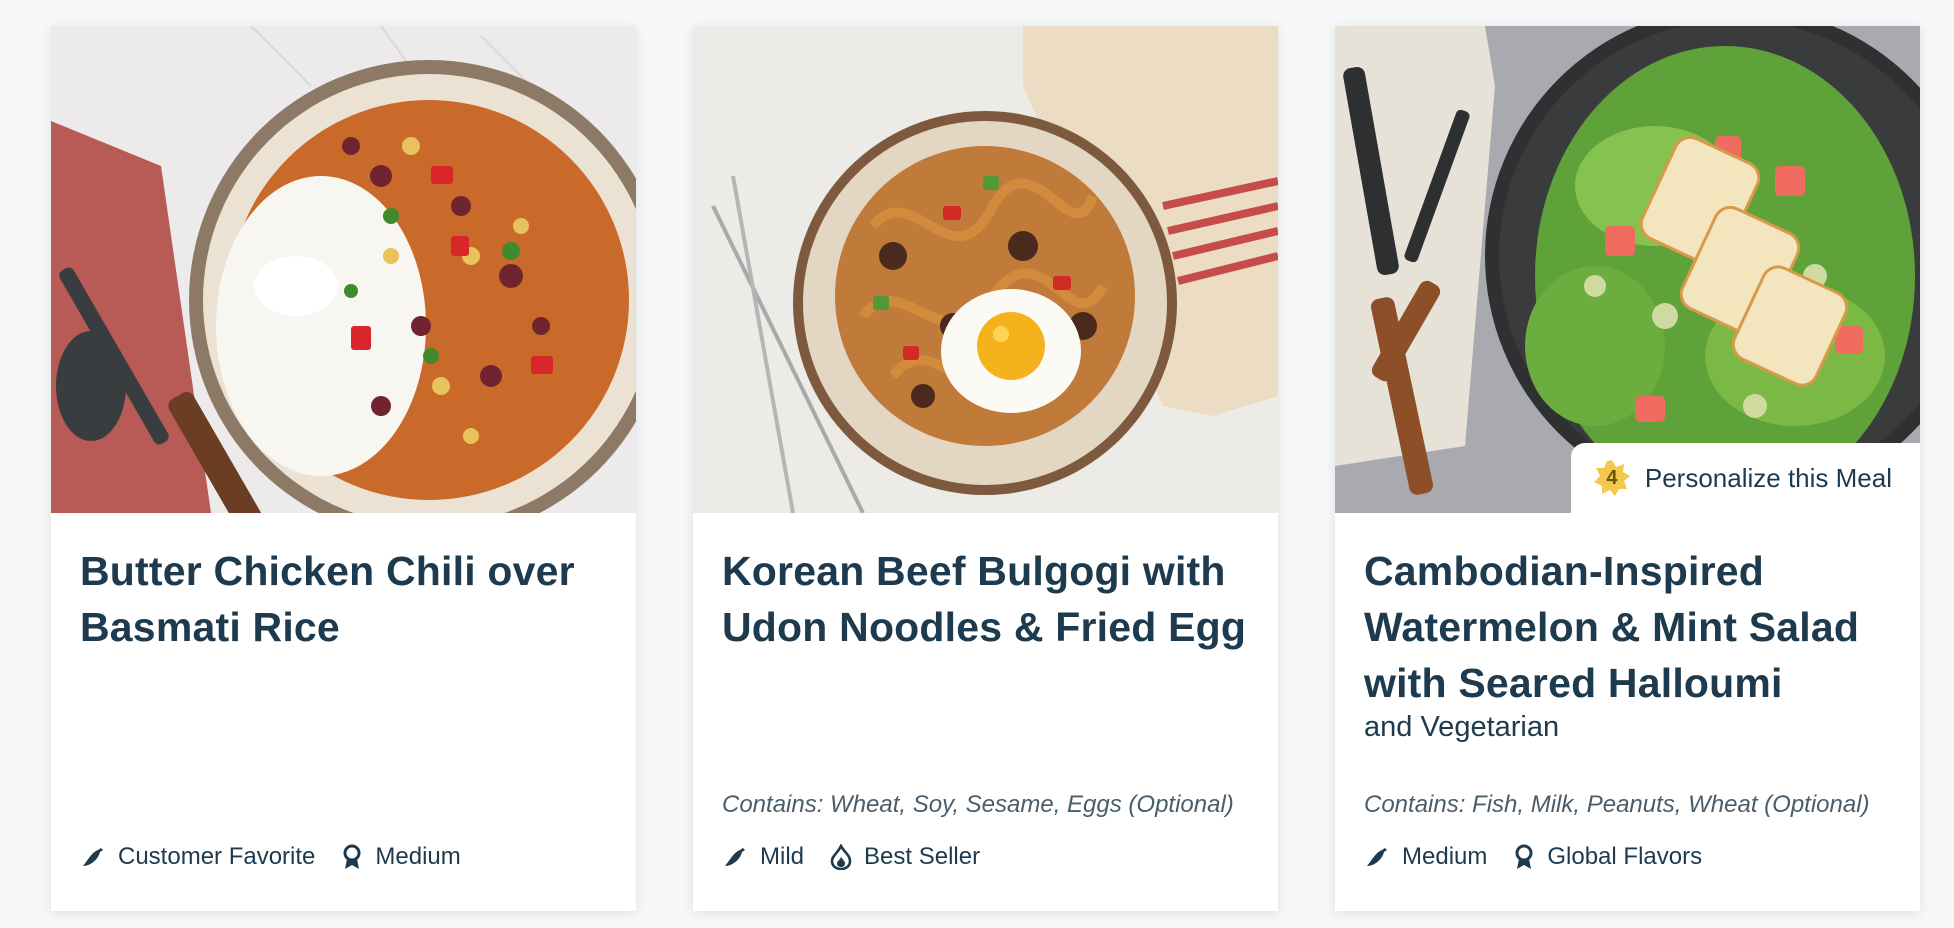 This screenshot has height=928, width=1954. Describe the element at coordinates (350, 599) in the screenshot. I see `meal-title: Butter Chicken Chili over Basmati Rice` at that location.